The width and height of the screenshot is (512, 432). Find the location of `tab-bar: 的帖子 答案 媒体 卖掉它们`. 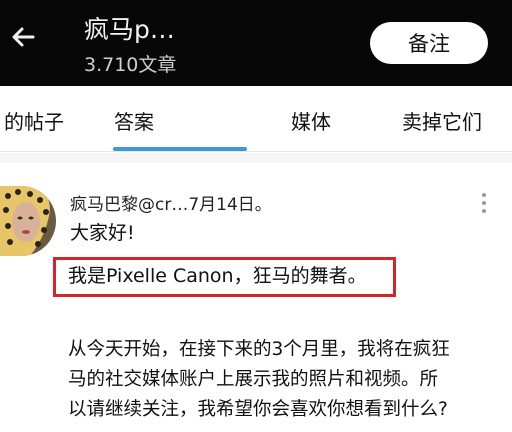

tab-bar: 的帖子 答案 媒体 卖掉它们 is located at coordinates (256, 117).